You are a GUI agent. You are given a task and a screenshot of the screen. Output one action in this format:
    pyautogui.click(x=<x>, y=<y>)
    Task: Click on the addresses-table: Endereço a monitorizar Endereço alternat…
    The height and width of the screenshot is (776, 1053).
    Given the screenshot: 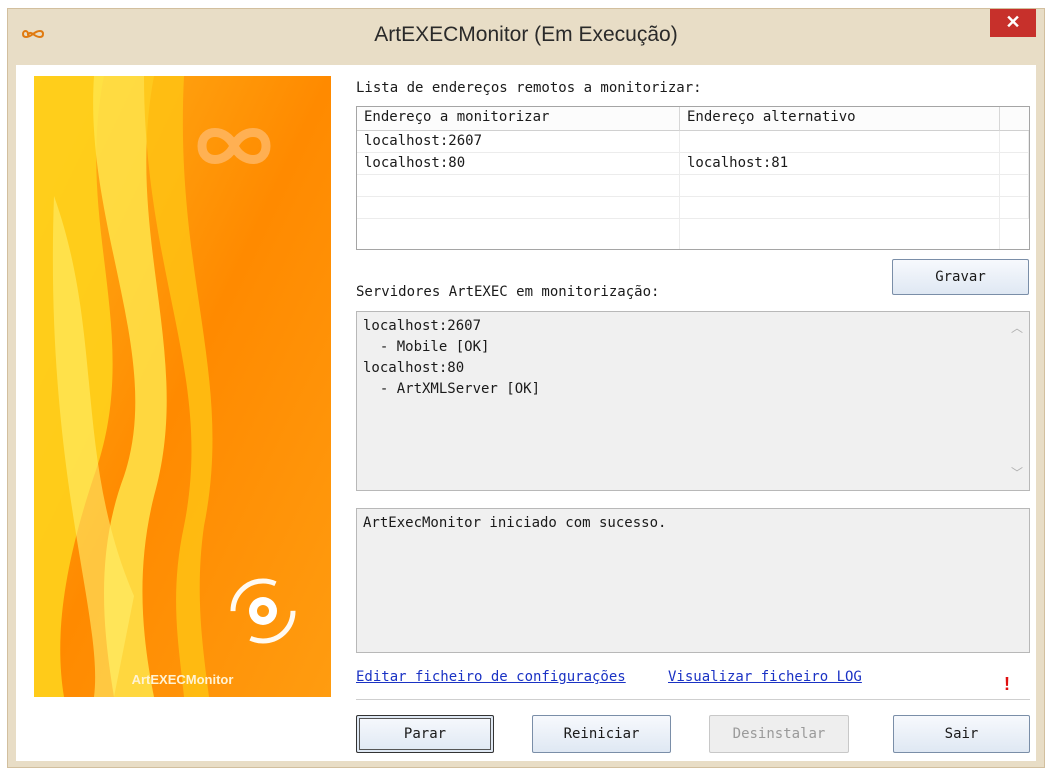 What is the action you would take?
    pyautogui.click(x=693, y=178)
    